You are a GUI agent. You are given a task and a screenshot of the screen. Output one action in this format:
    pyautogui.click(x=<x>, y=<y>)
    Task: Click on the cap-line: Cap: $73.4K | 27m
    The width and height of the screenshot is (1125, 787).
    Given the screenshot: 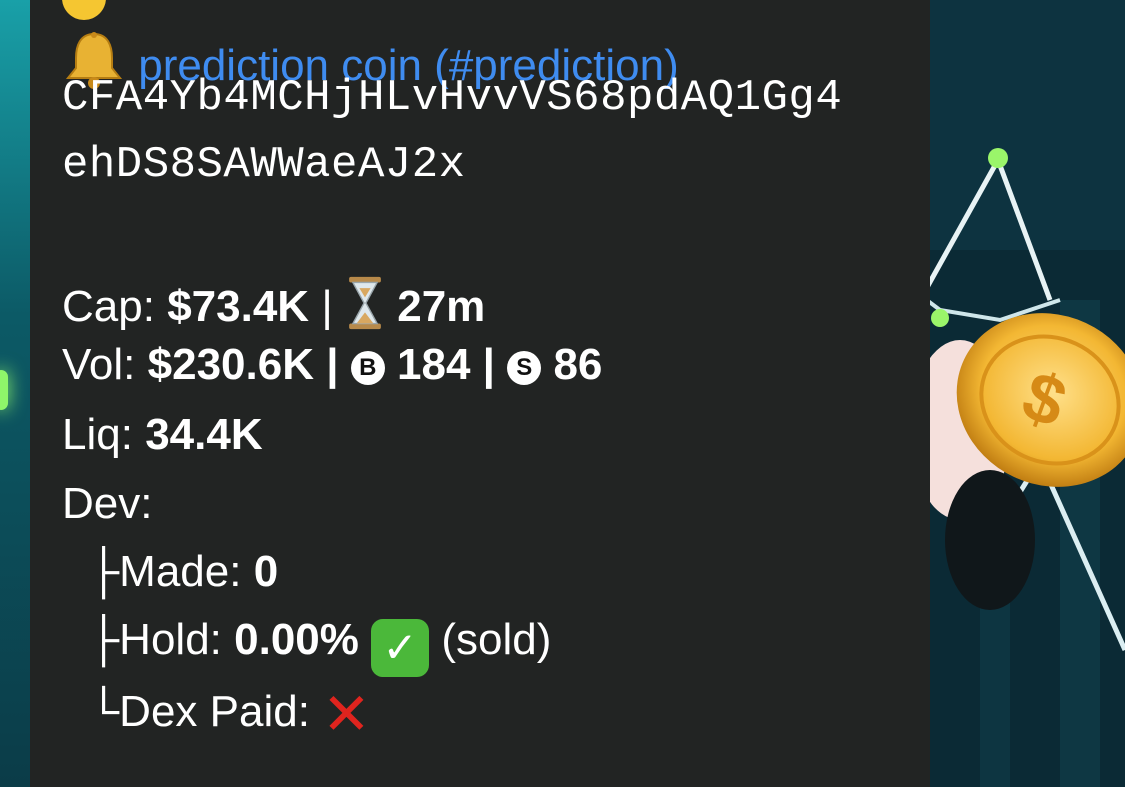 What is the action you would take?
    pyautogui.click(x=273, y=303)
    